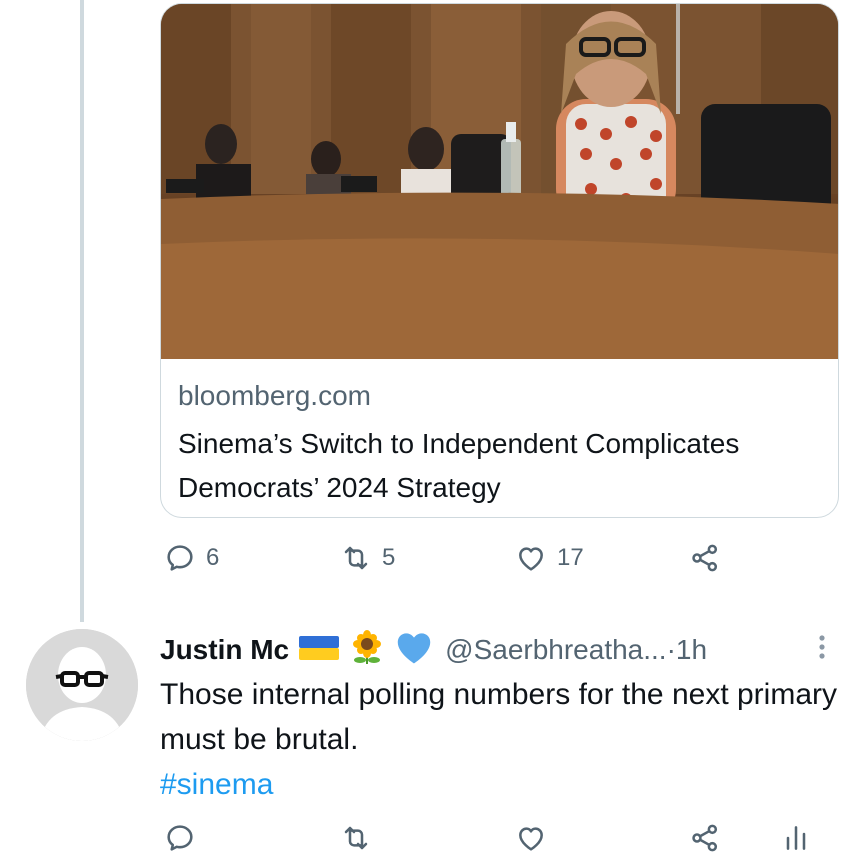  I want to click on hashtag-link: #sinema, so click(216, 784).